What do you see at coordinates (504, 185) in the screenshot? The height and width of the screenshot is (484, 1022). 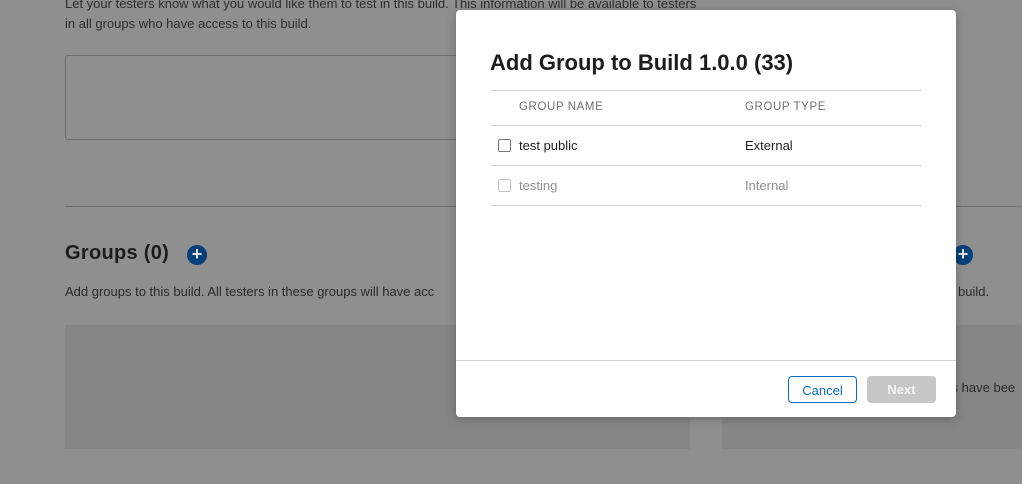 I see `row-checkbox-disabled` at bounding box center [504, 185].